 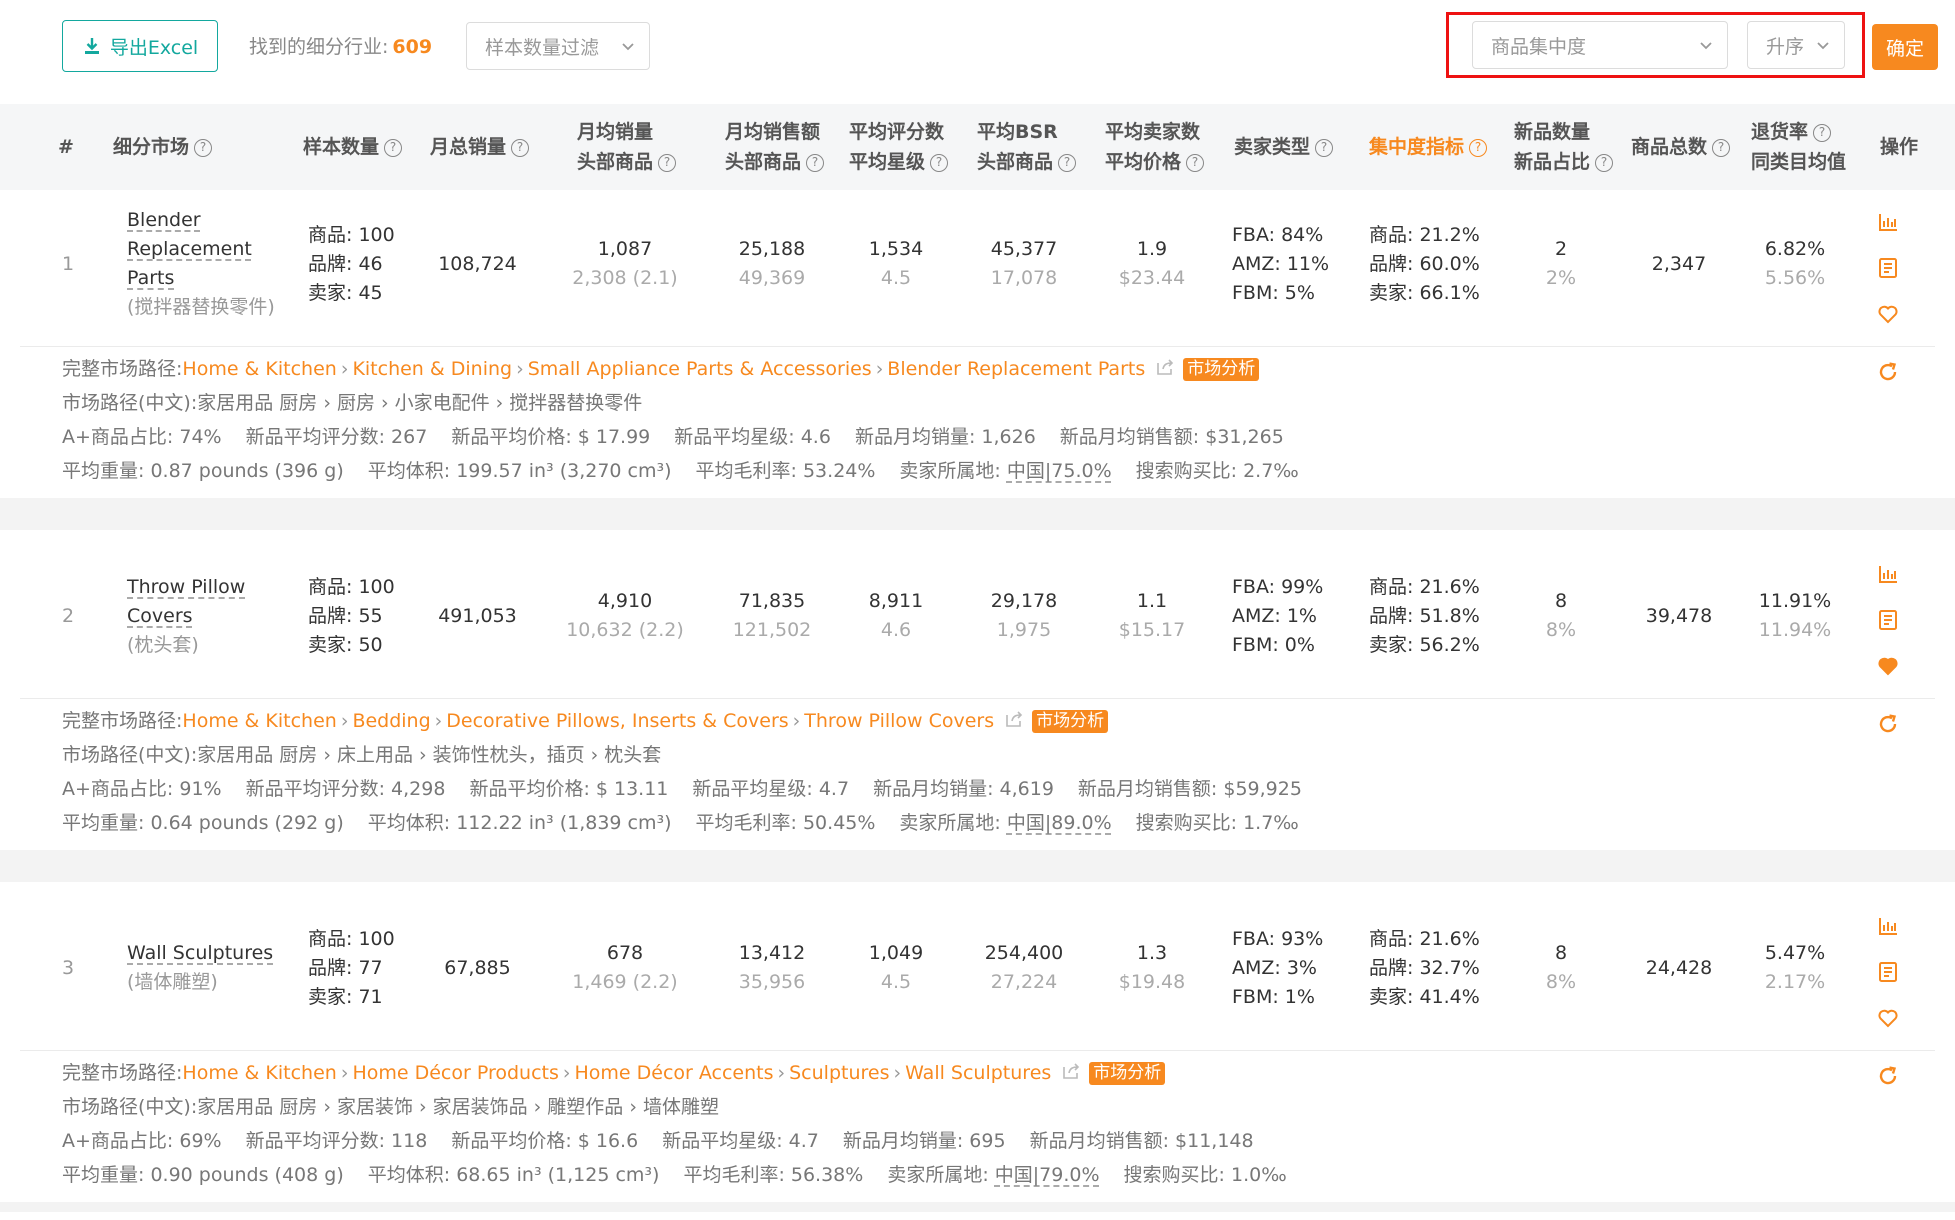 I want to click on sample-filter-select: 样本数量过滤, so click(x=558, y=46).